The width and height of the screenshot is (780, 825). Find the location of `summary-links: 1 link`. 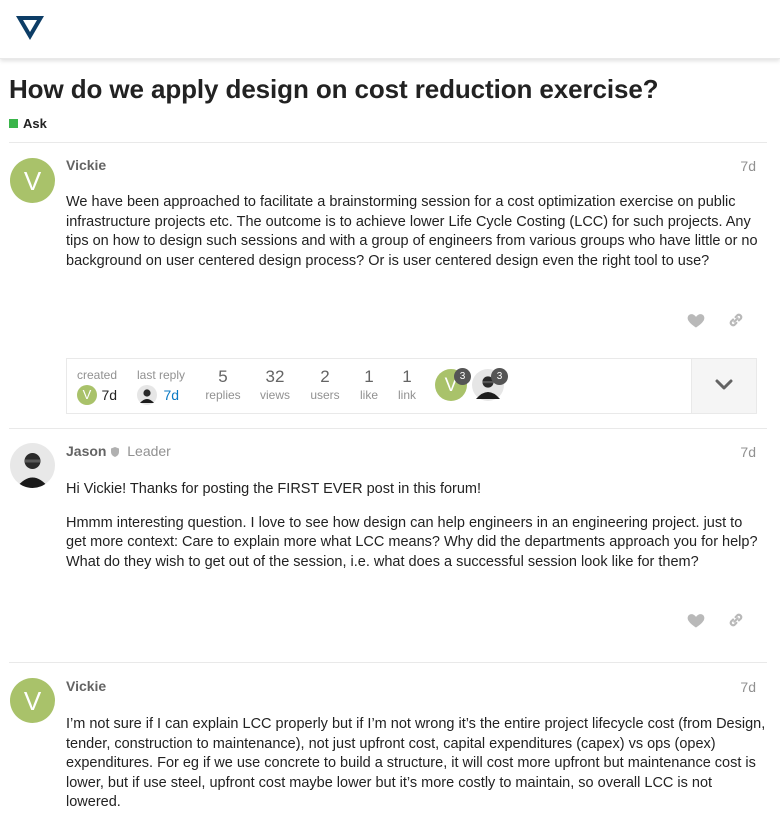

summary-links: 1 link is located at coordinates (407, 380).